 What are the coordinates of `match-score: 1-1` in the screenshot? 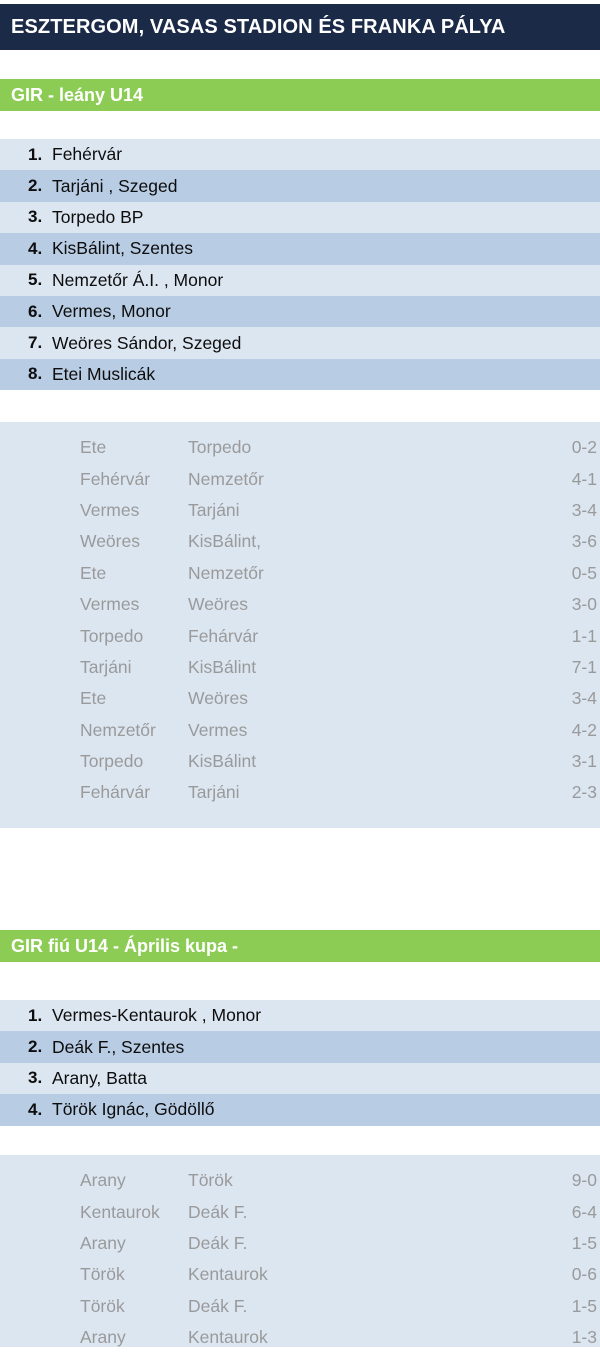 It's located at (584, 635).